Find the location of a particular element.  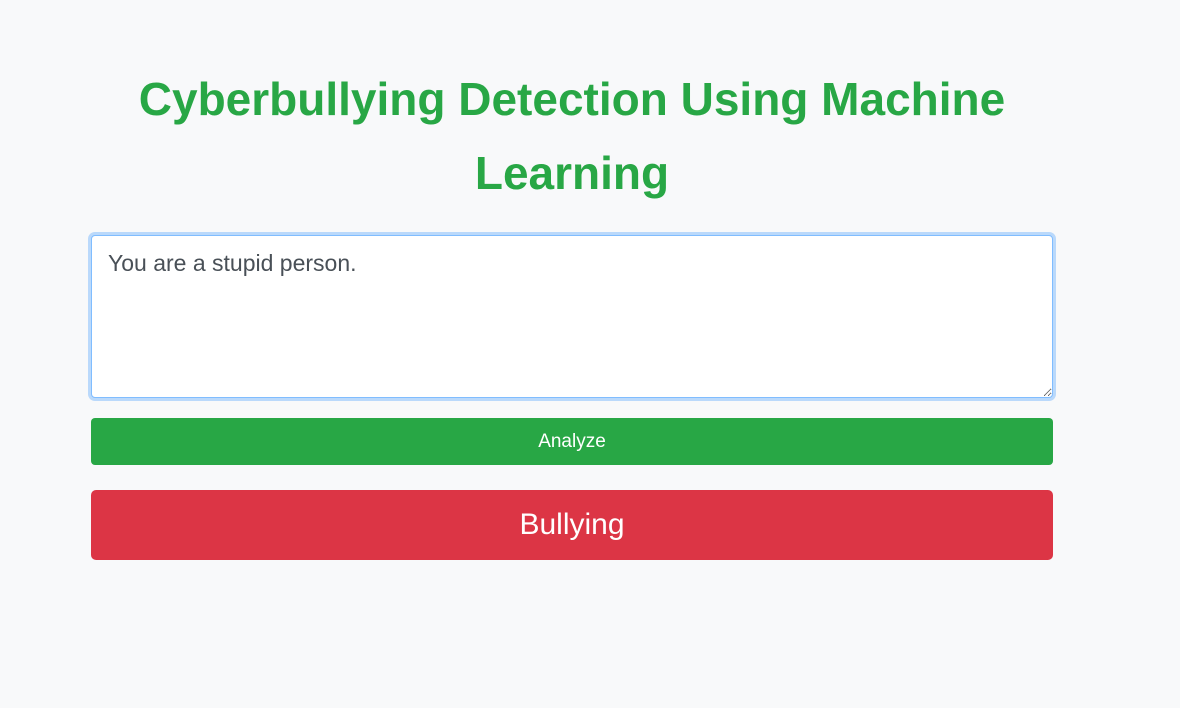

result-alert: Bullying is located at coordinates (572, 525).